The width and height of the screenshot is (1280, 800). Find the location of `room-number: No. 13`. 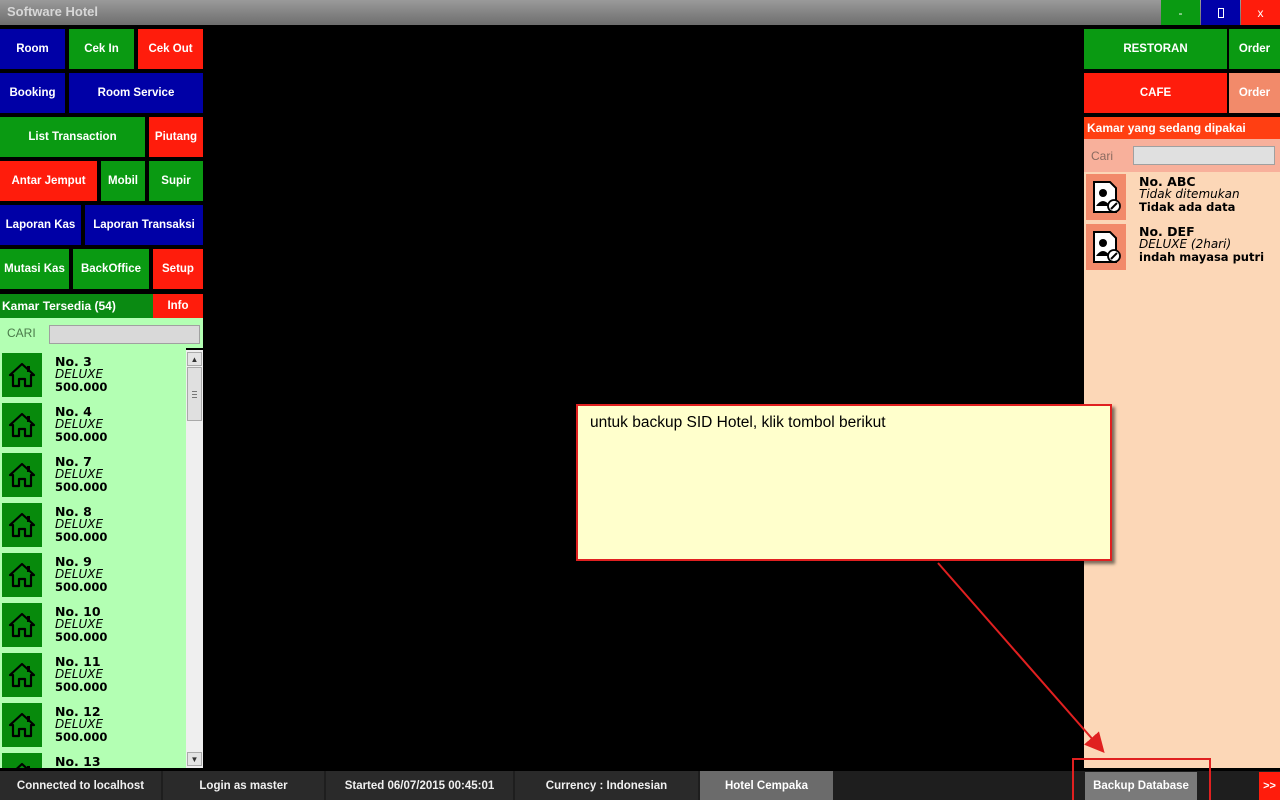

room-number: No. 13 is located at coordinates (78, 761).